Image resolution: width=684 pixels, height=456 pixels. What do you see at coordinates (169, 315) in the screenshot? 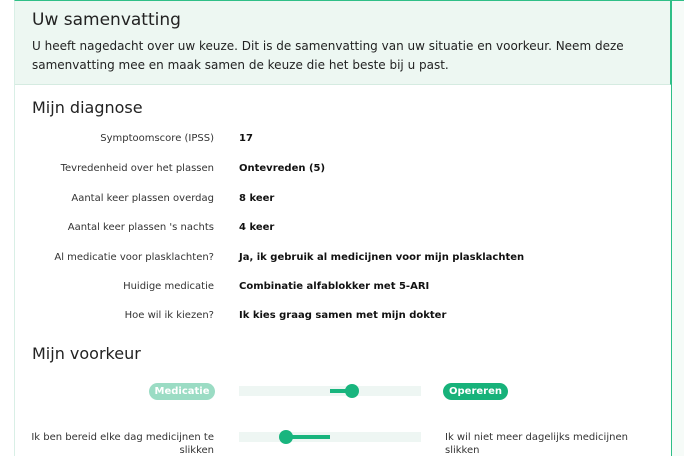
I see `diagnosis-label: Hoe wil ik kiezen?` at bounding box center [169, 315].